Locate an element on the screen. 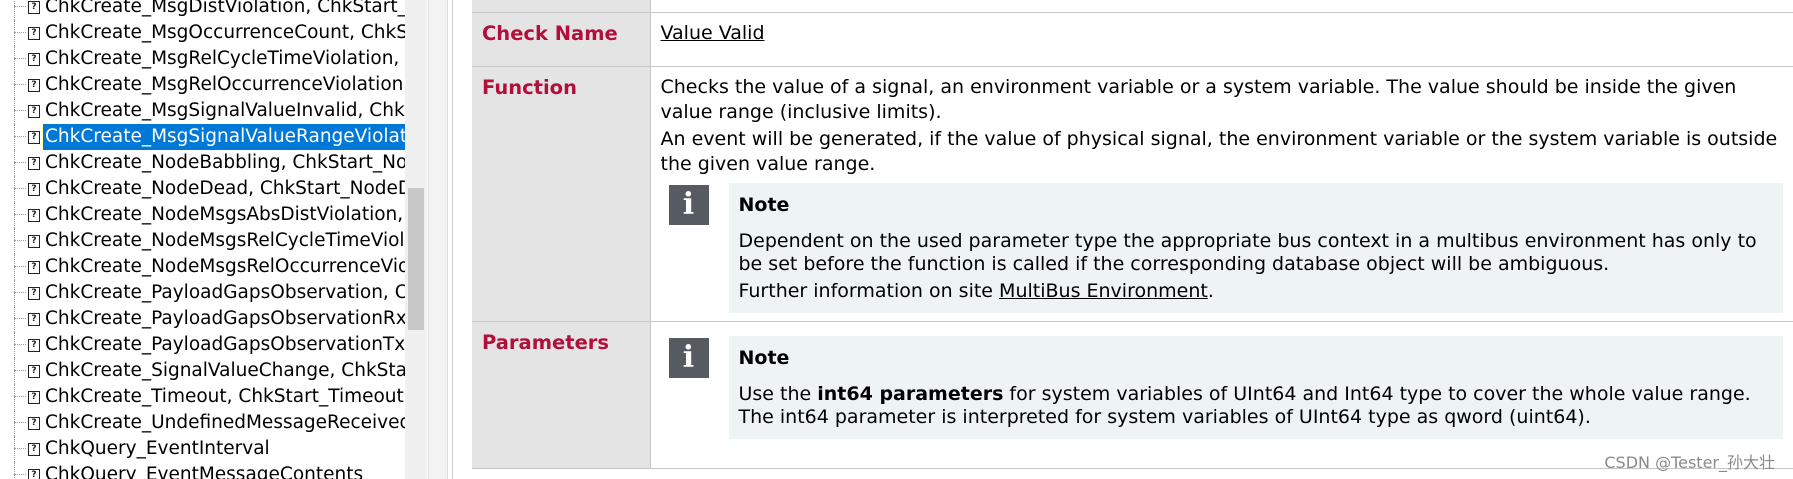 The height and width of the screenshot is (479, 1793). tree-item: ? ChkCreate_MsgSignalValueInvalid, ChkSta is located at coordinates (202, 111).